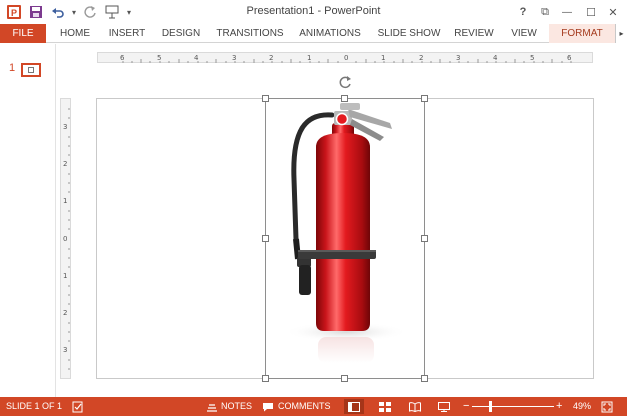 The width and height of the screenshot is (627, 416). I want to click on notes-button: NOTES, so click(229, 406).